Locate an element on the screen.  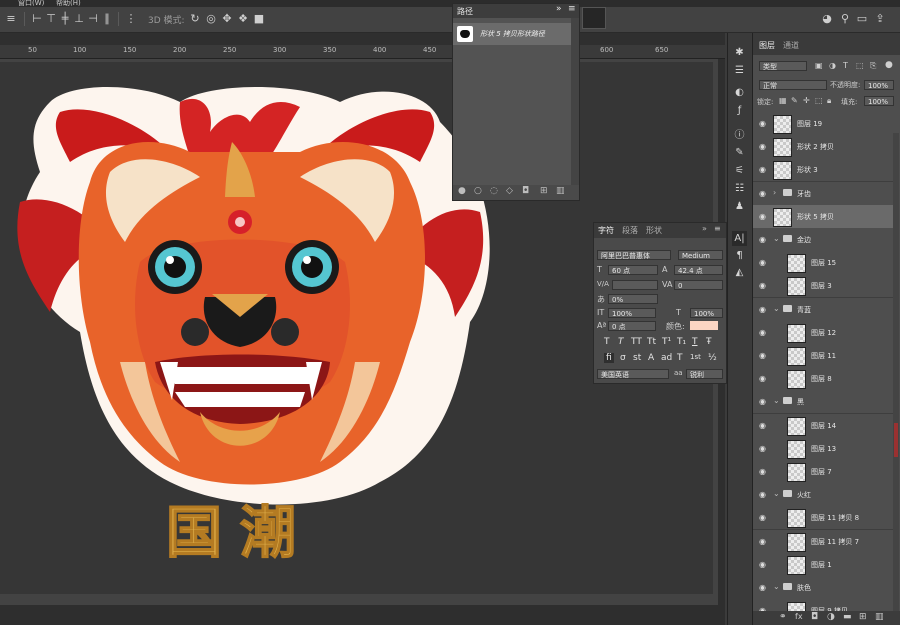
more-options-icon: ⋮ is located at coordinates (131, 19).